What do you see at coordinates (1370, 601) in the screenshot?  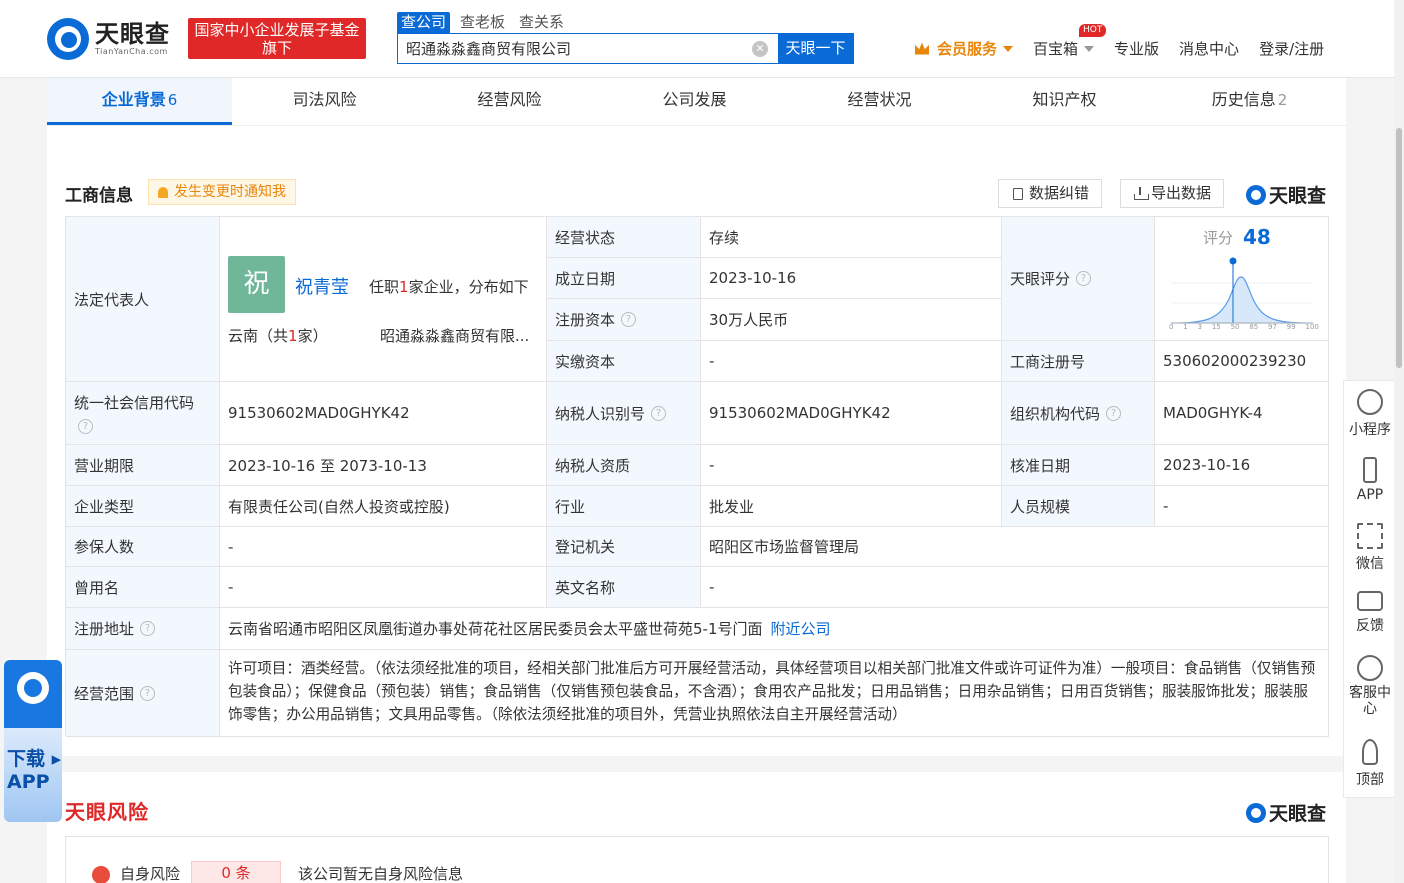 I see `chat-icon` at bounding box center [1370, 601].